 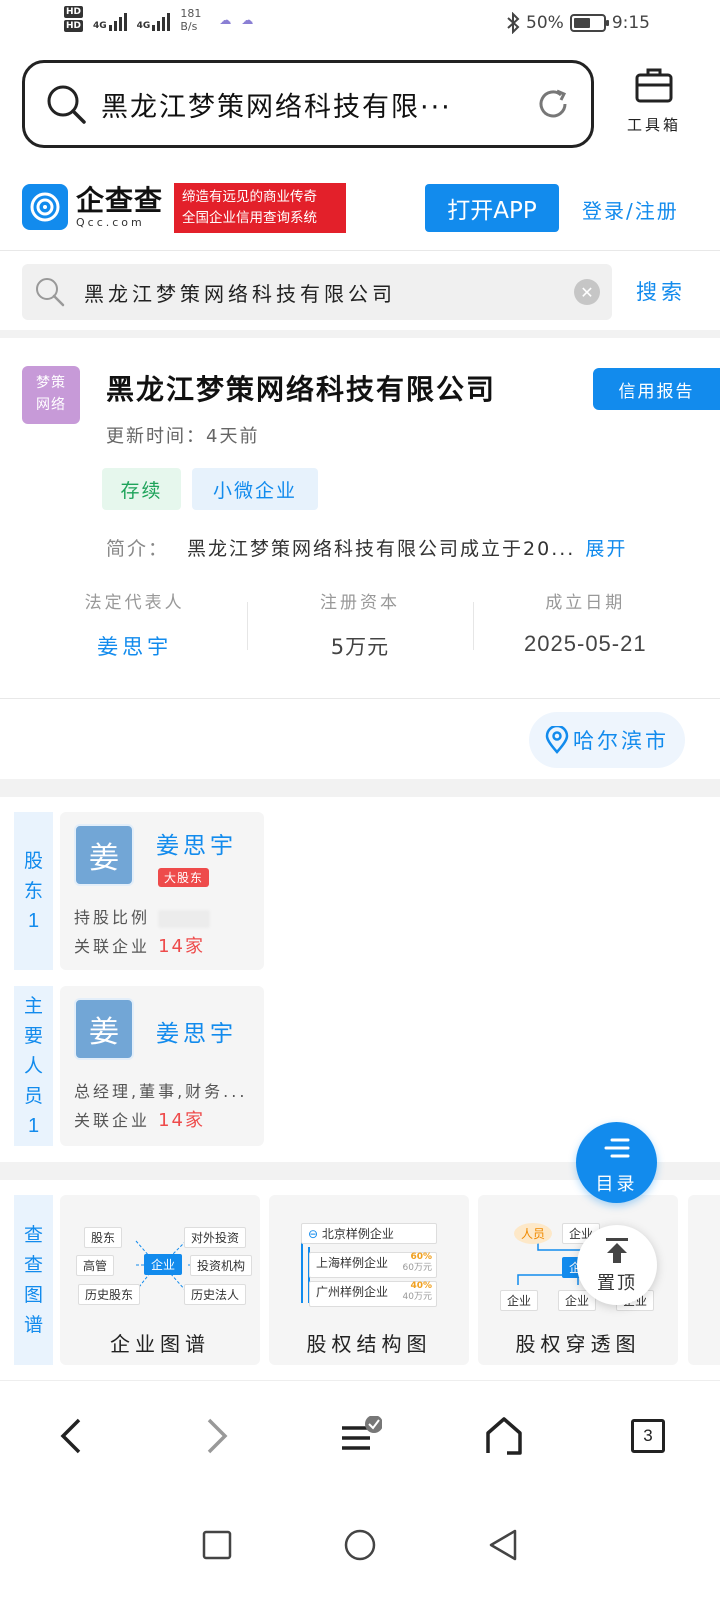 I want to click on side-label-char: 员, so click(x=33, y=1096).